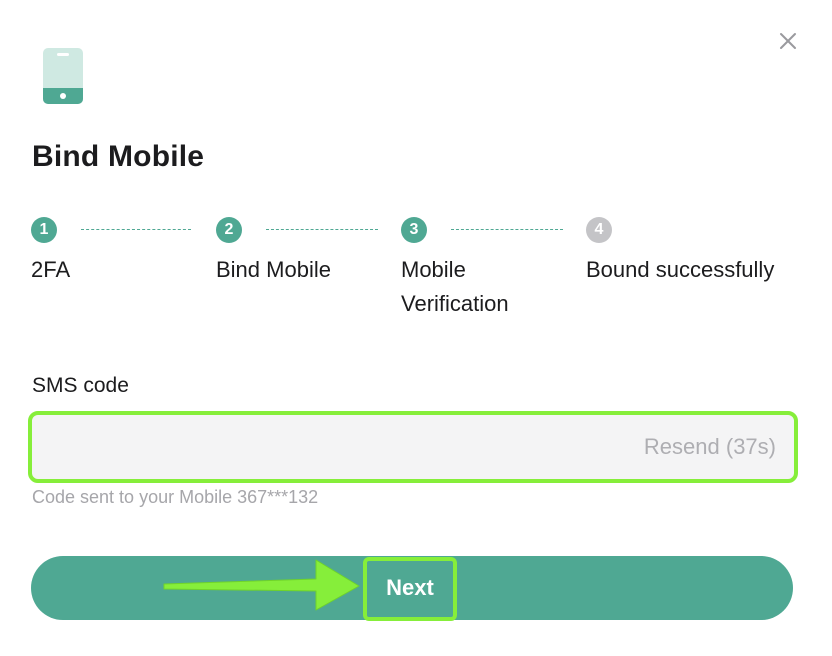  Describe the element at coordinates (680, 269) in the screenshot. I see `step-label: Bound successfully` at that location.